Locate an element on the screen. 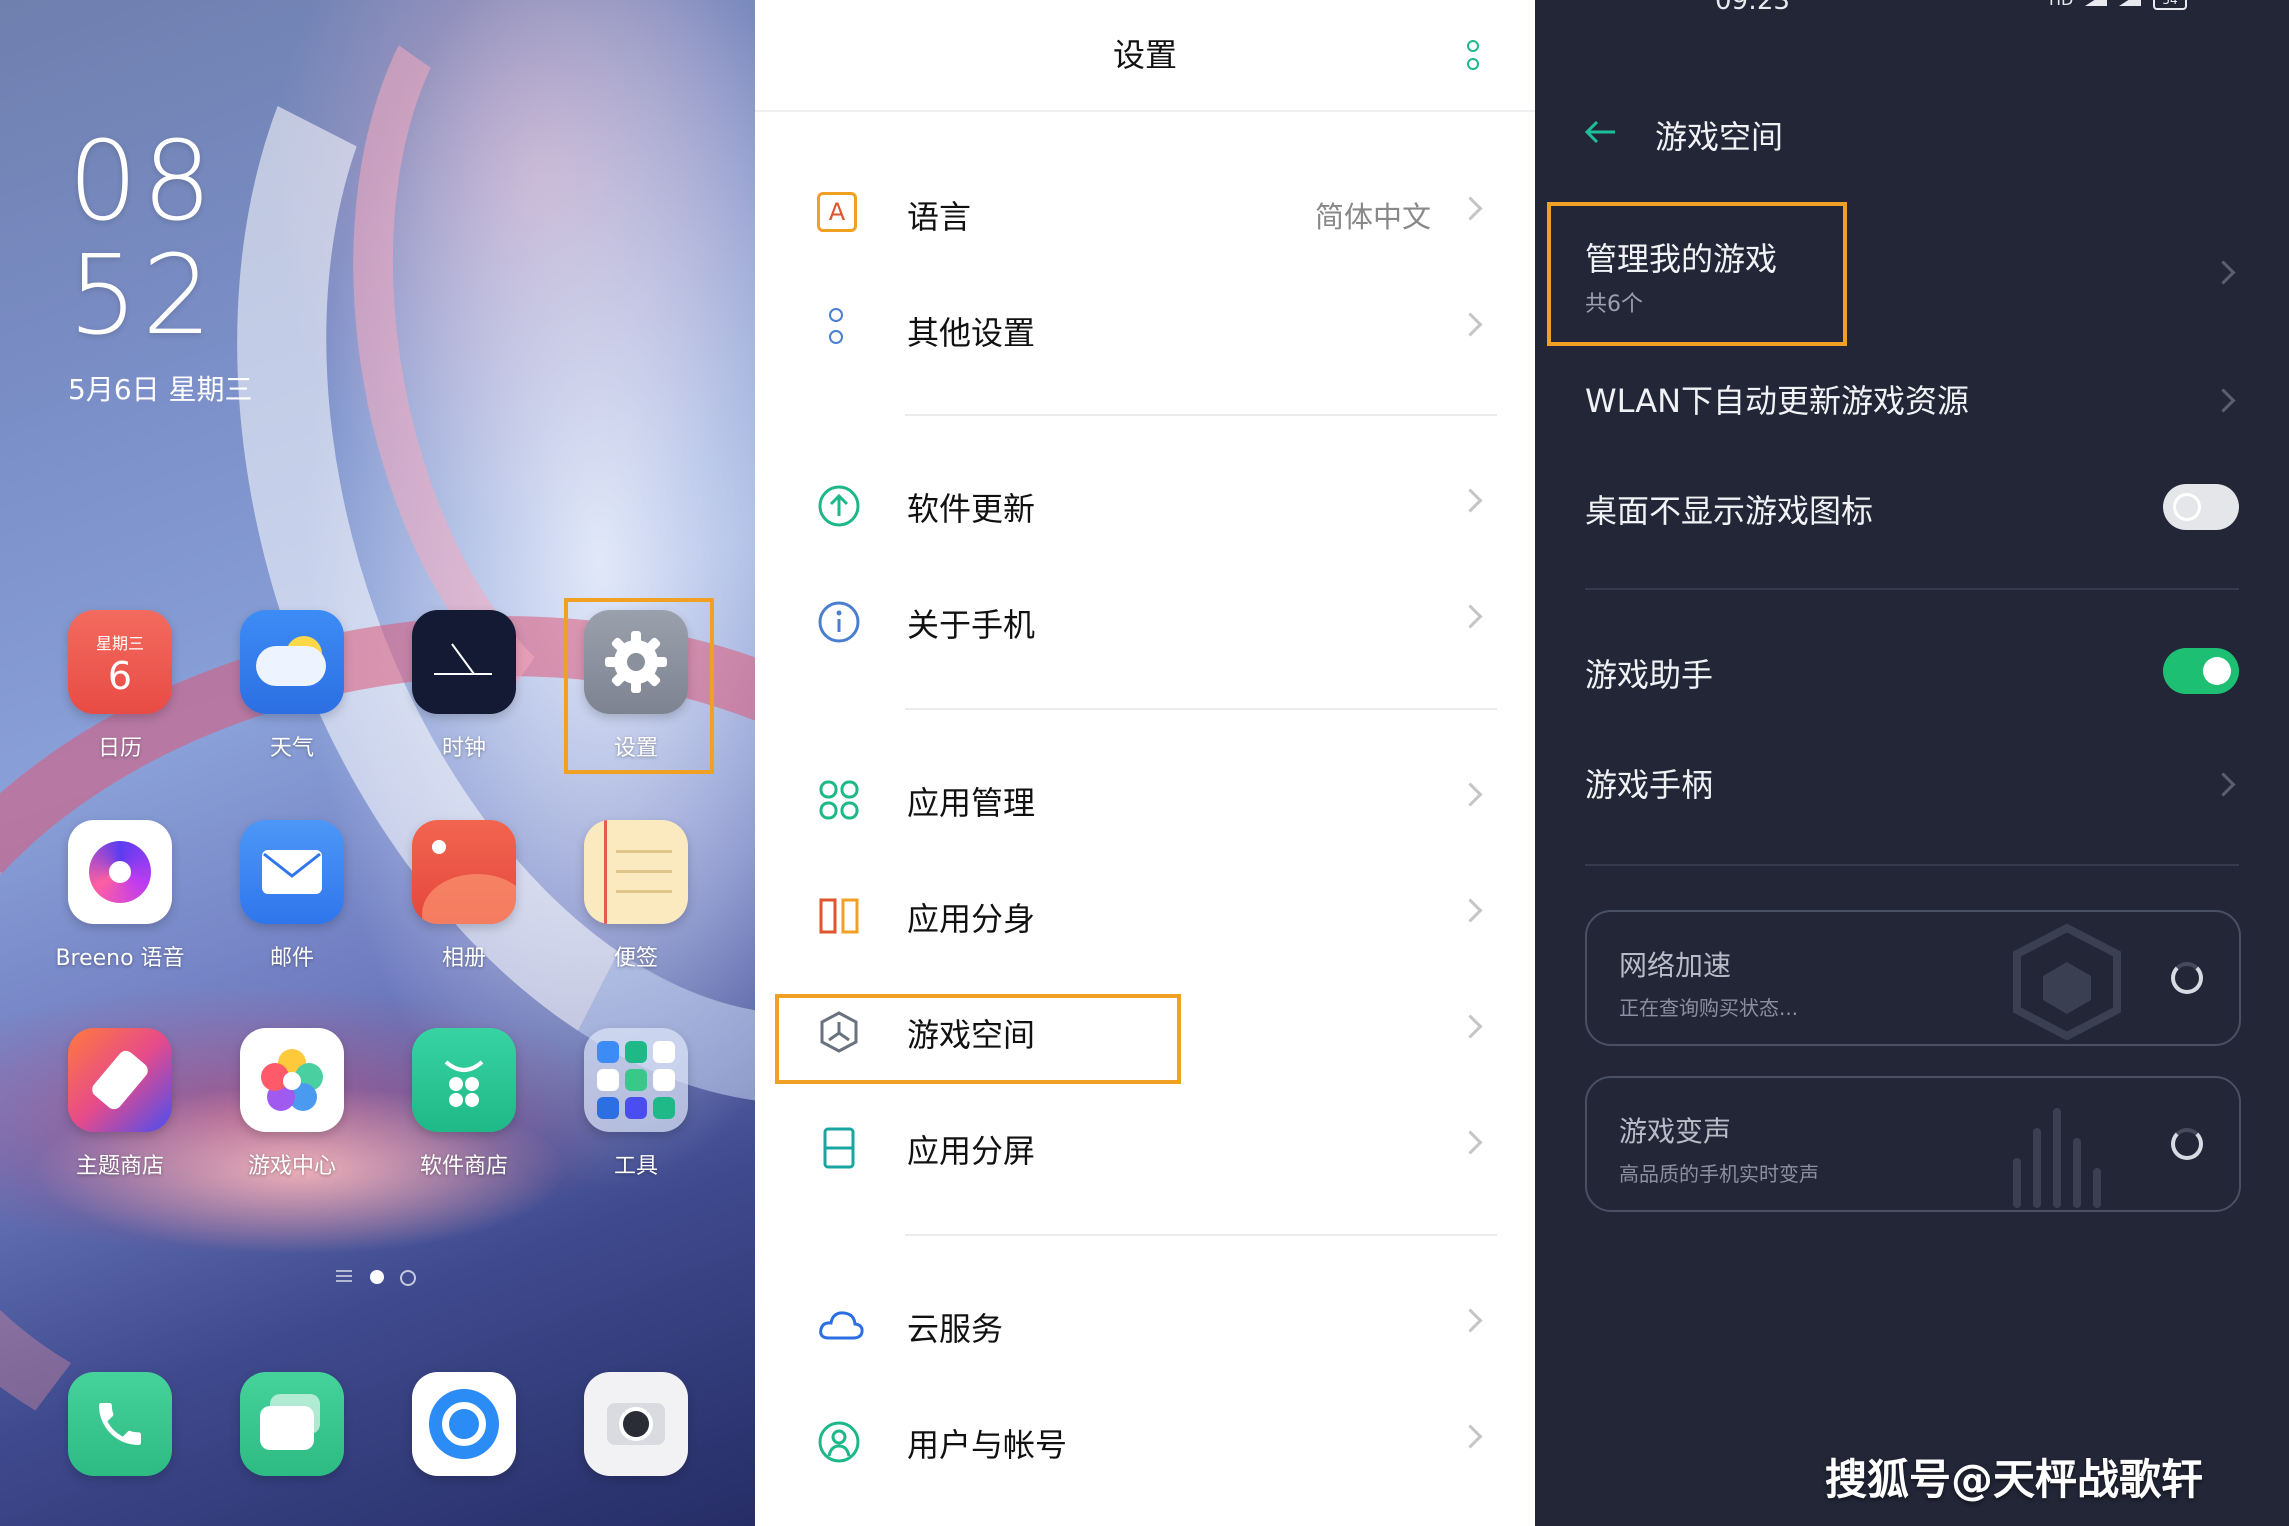  app-photos: 相册 is located at coordinates (464, 896).